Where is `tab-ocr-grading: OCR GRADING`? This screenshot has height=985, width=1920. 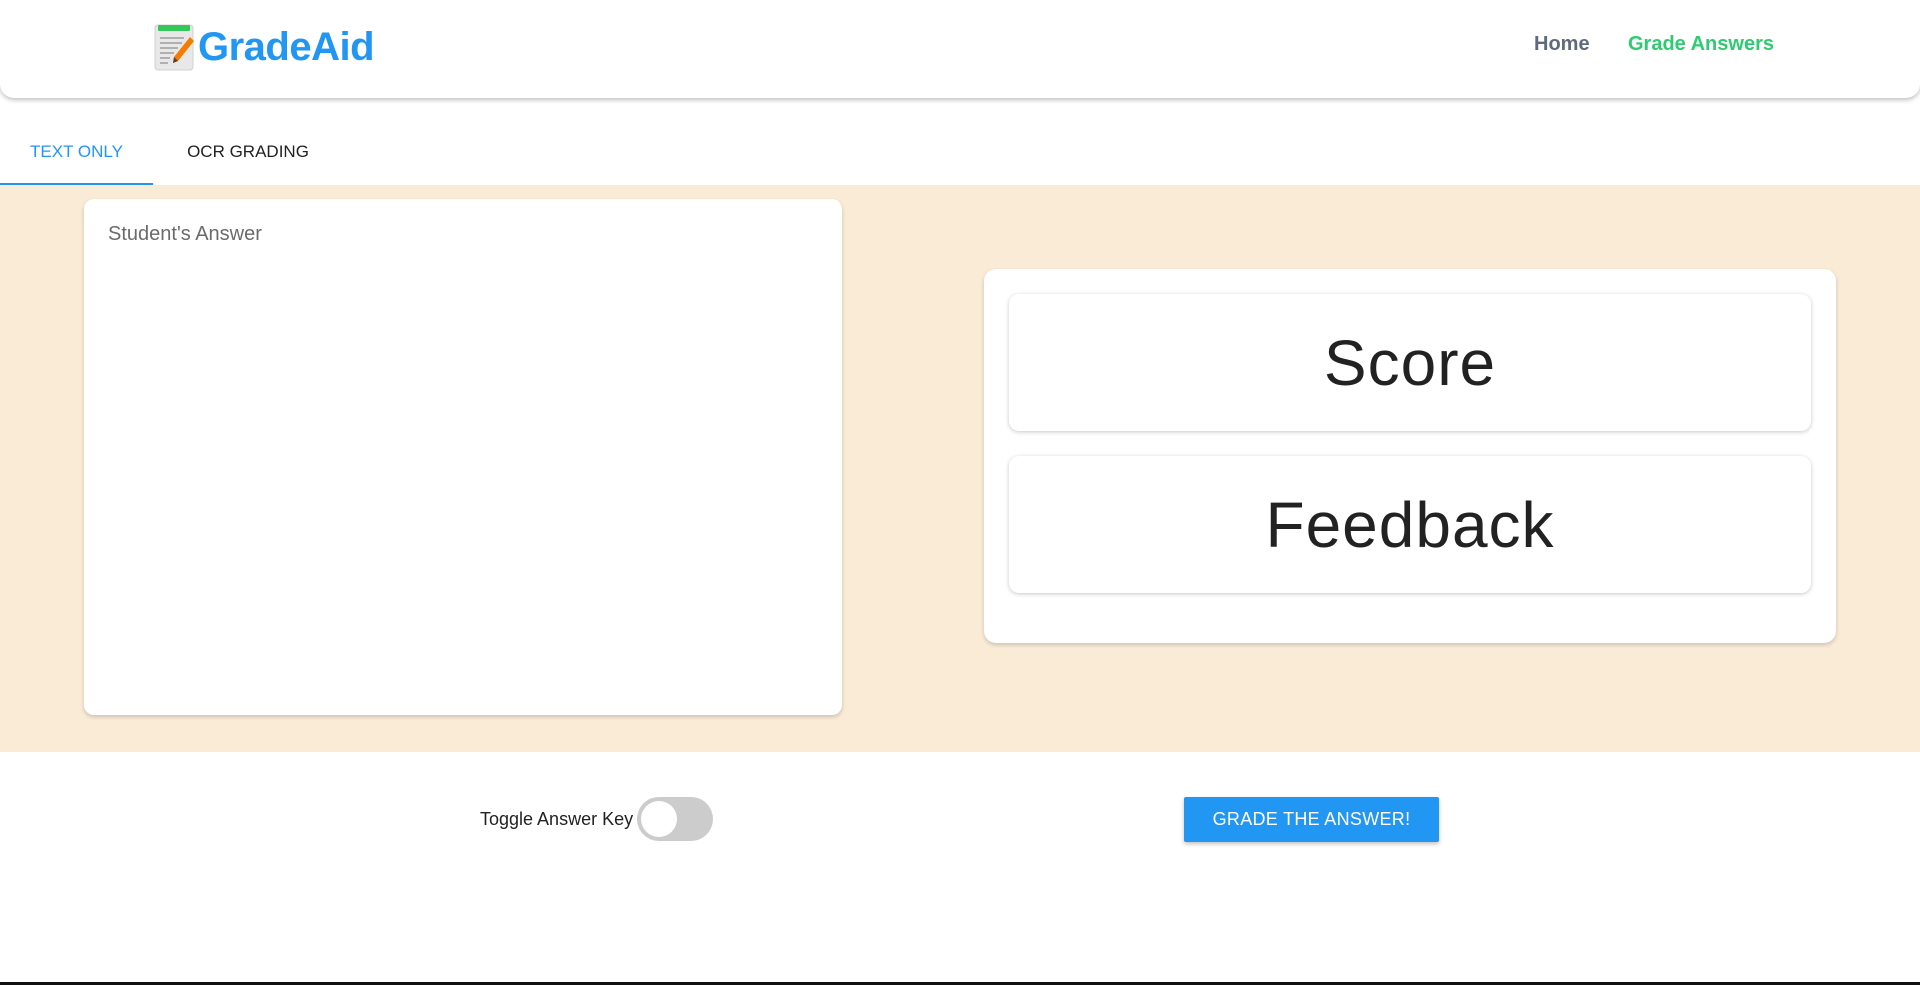
tab-ocr-grading: OCR GRADING is located at coordinates (248, 156).